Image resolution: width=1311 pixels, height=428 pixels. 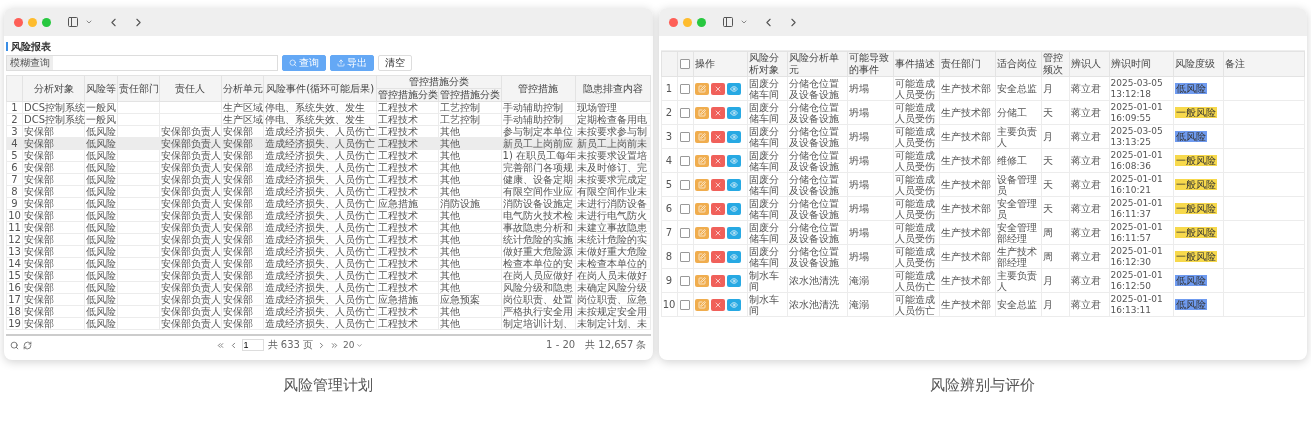 What do you see at coordinates (1190, 304) in the screenshot?
I see `risk-level-tag: 低风险` at bounding box center [1190, 304].